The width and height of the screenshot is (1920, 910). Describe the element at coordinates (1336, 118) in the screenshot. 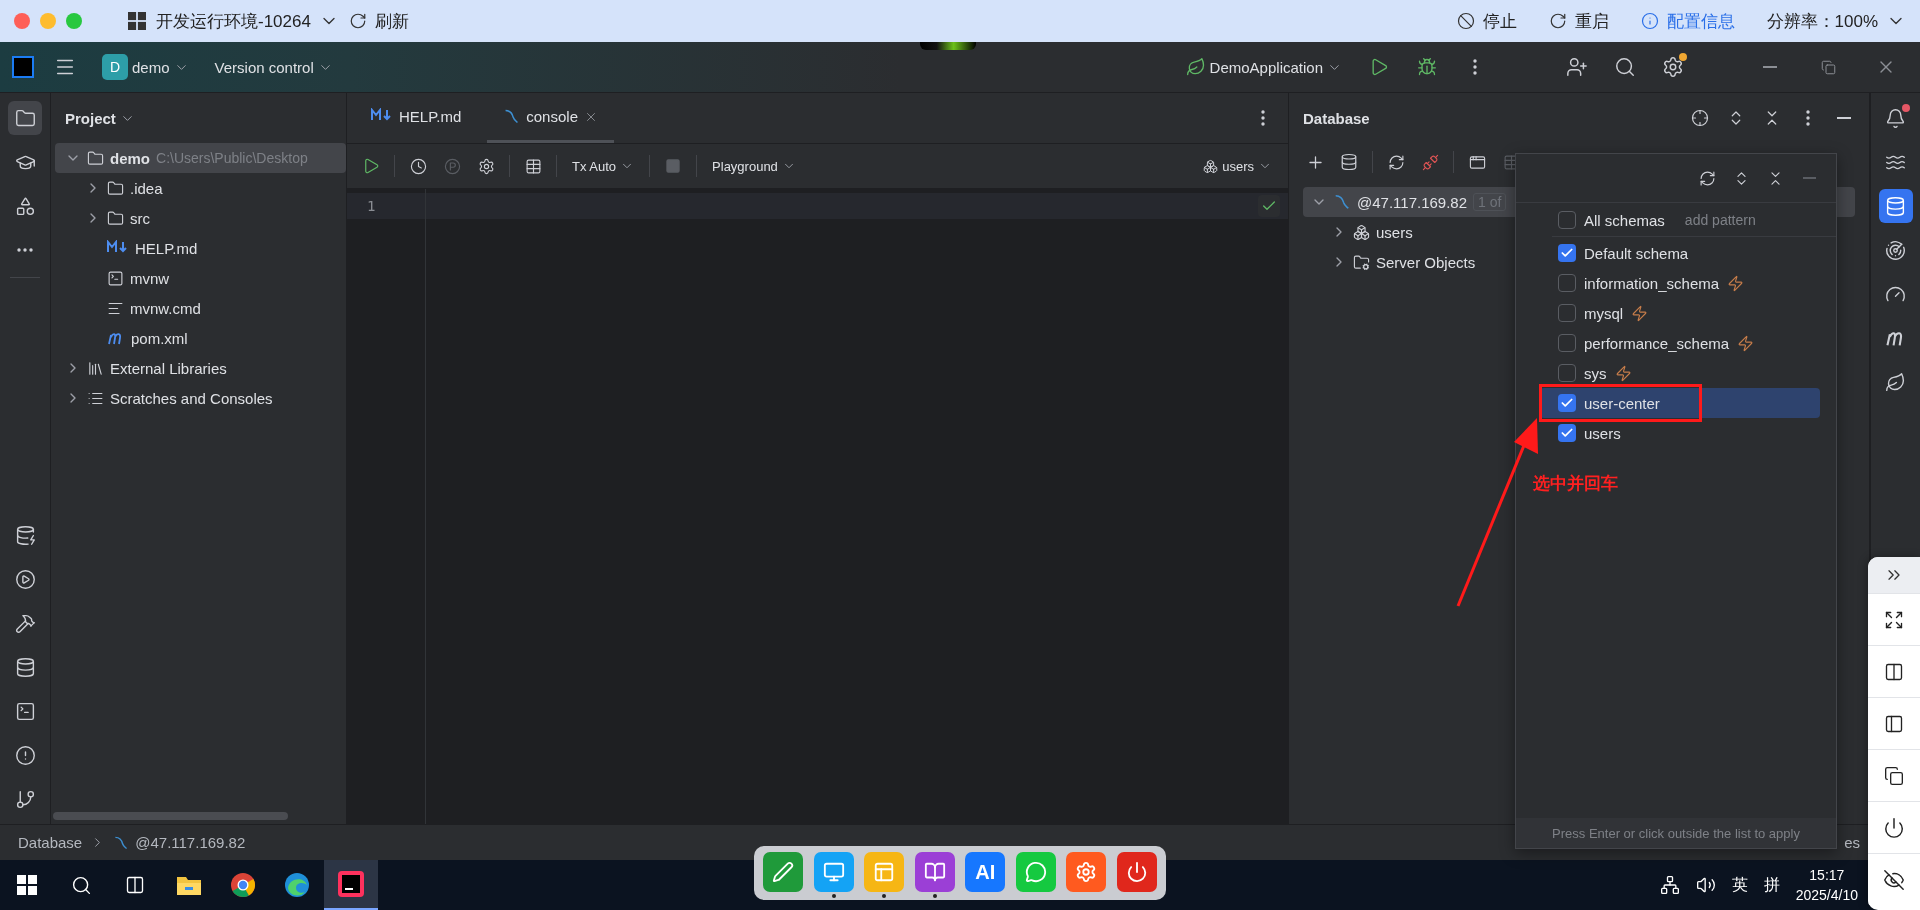

I see `panel-title: Database` at that location.